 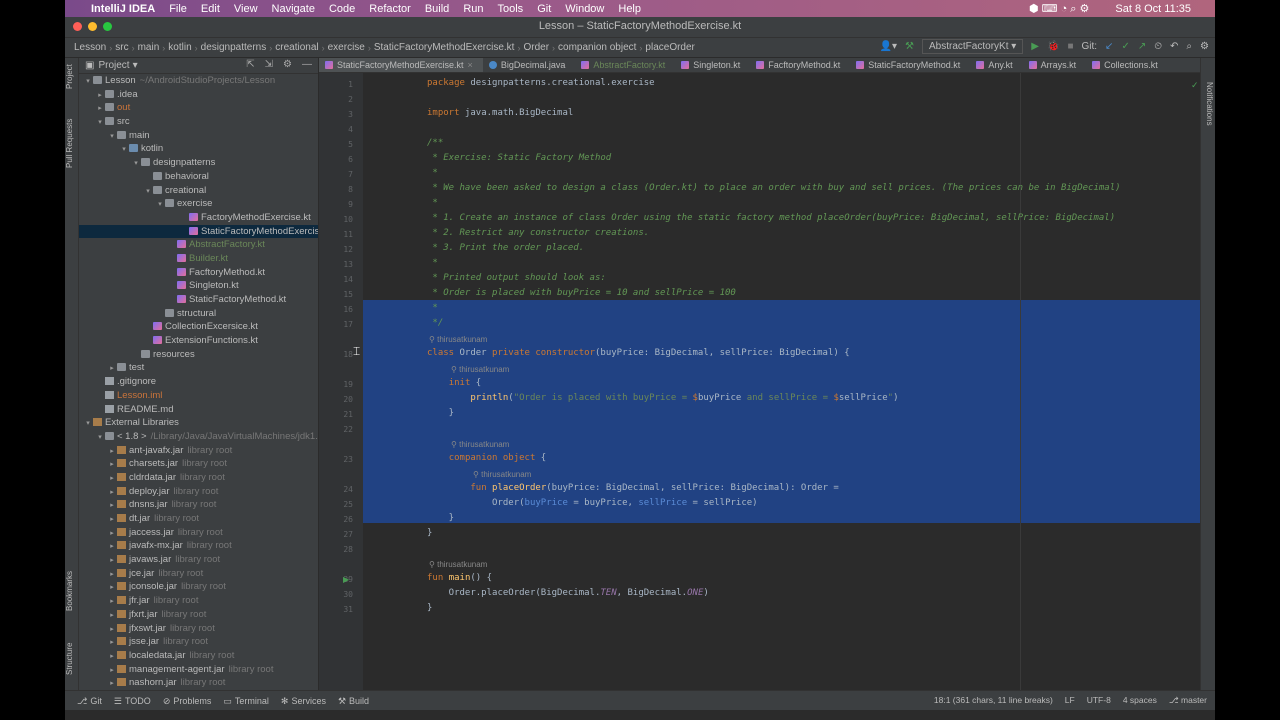 I want to click on tree-item: ▸ .idea, so click(x=198, y=95).